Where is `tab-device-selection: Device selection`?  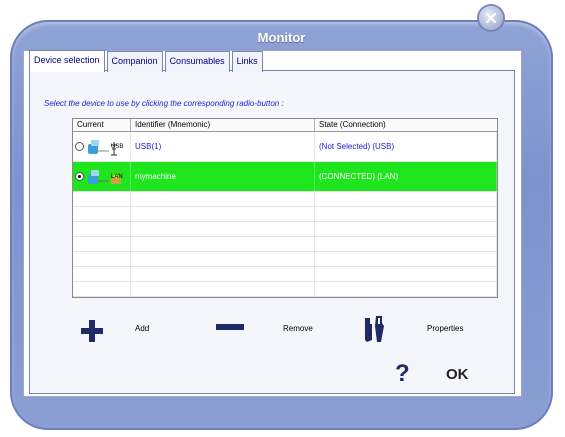
tab-device-selection: Device selection is located at coordinates (67, 61).